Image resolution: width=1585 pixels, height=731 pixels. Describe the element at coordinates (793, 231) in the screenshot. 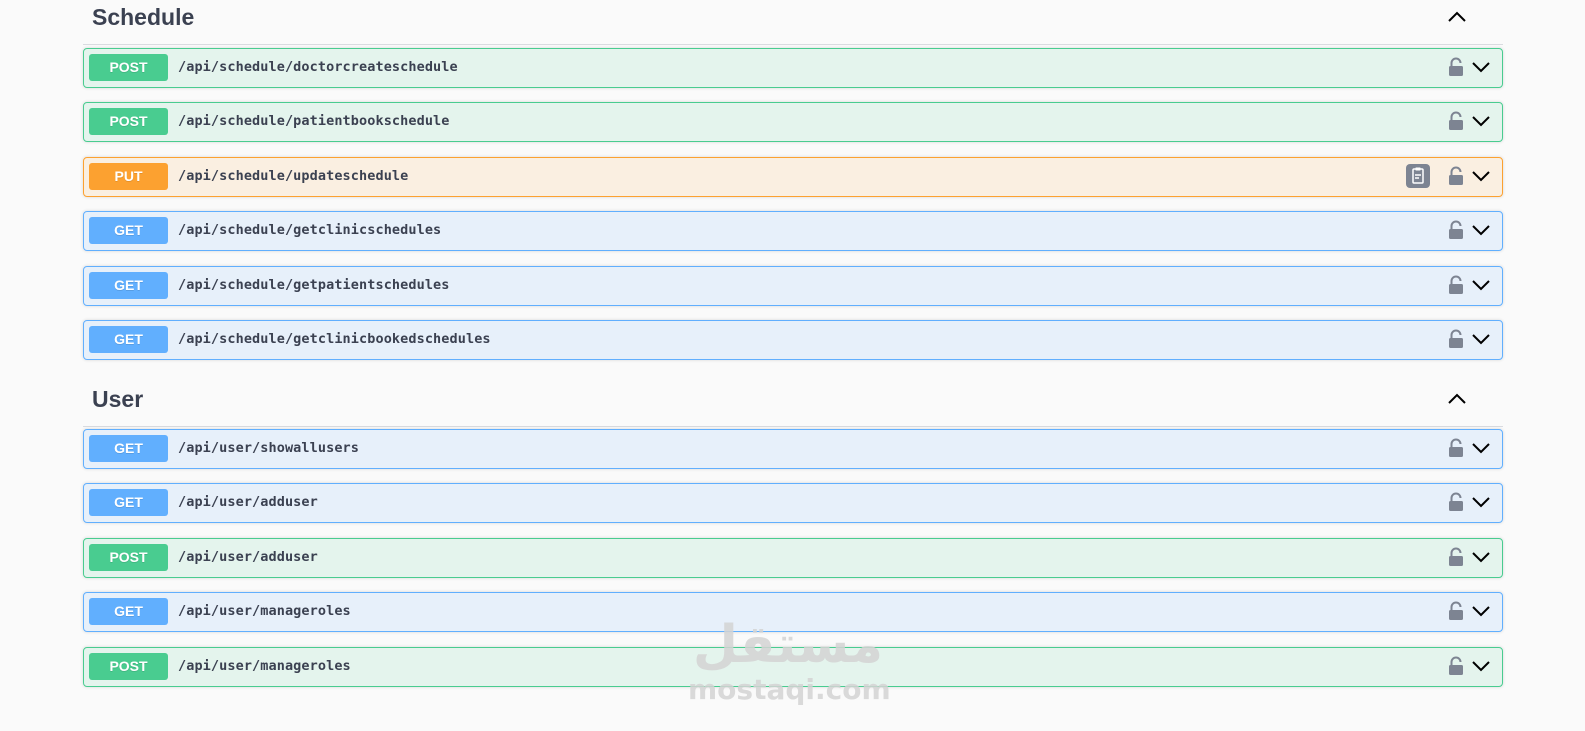

I see `operation-row: GET /api/schedule/getclinicschedules` at that location.